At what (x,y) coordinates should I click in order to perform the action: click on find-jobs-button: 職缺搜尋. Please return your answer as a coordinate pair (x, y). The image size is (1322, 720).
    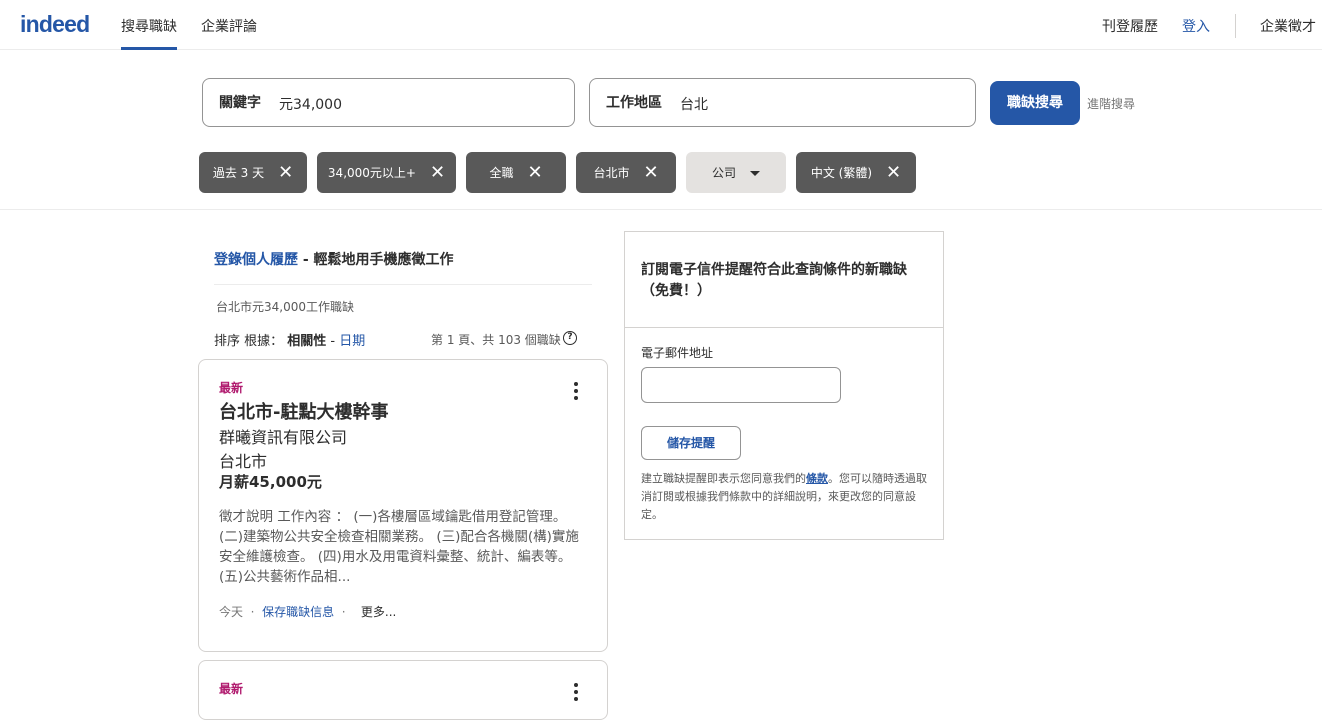
    Looking at the image, I should click on (1035, 103).